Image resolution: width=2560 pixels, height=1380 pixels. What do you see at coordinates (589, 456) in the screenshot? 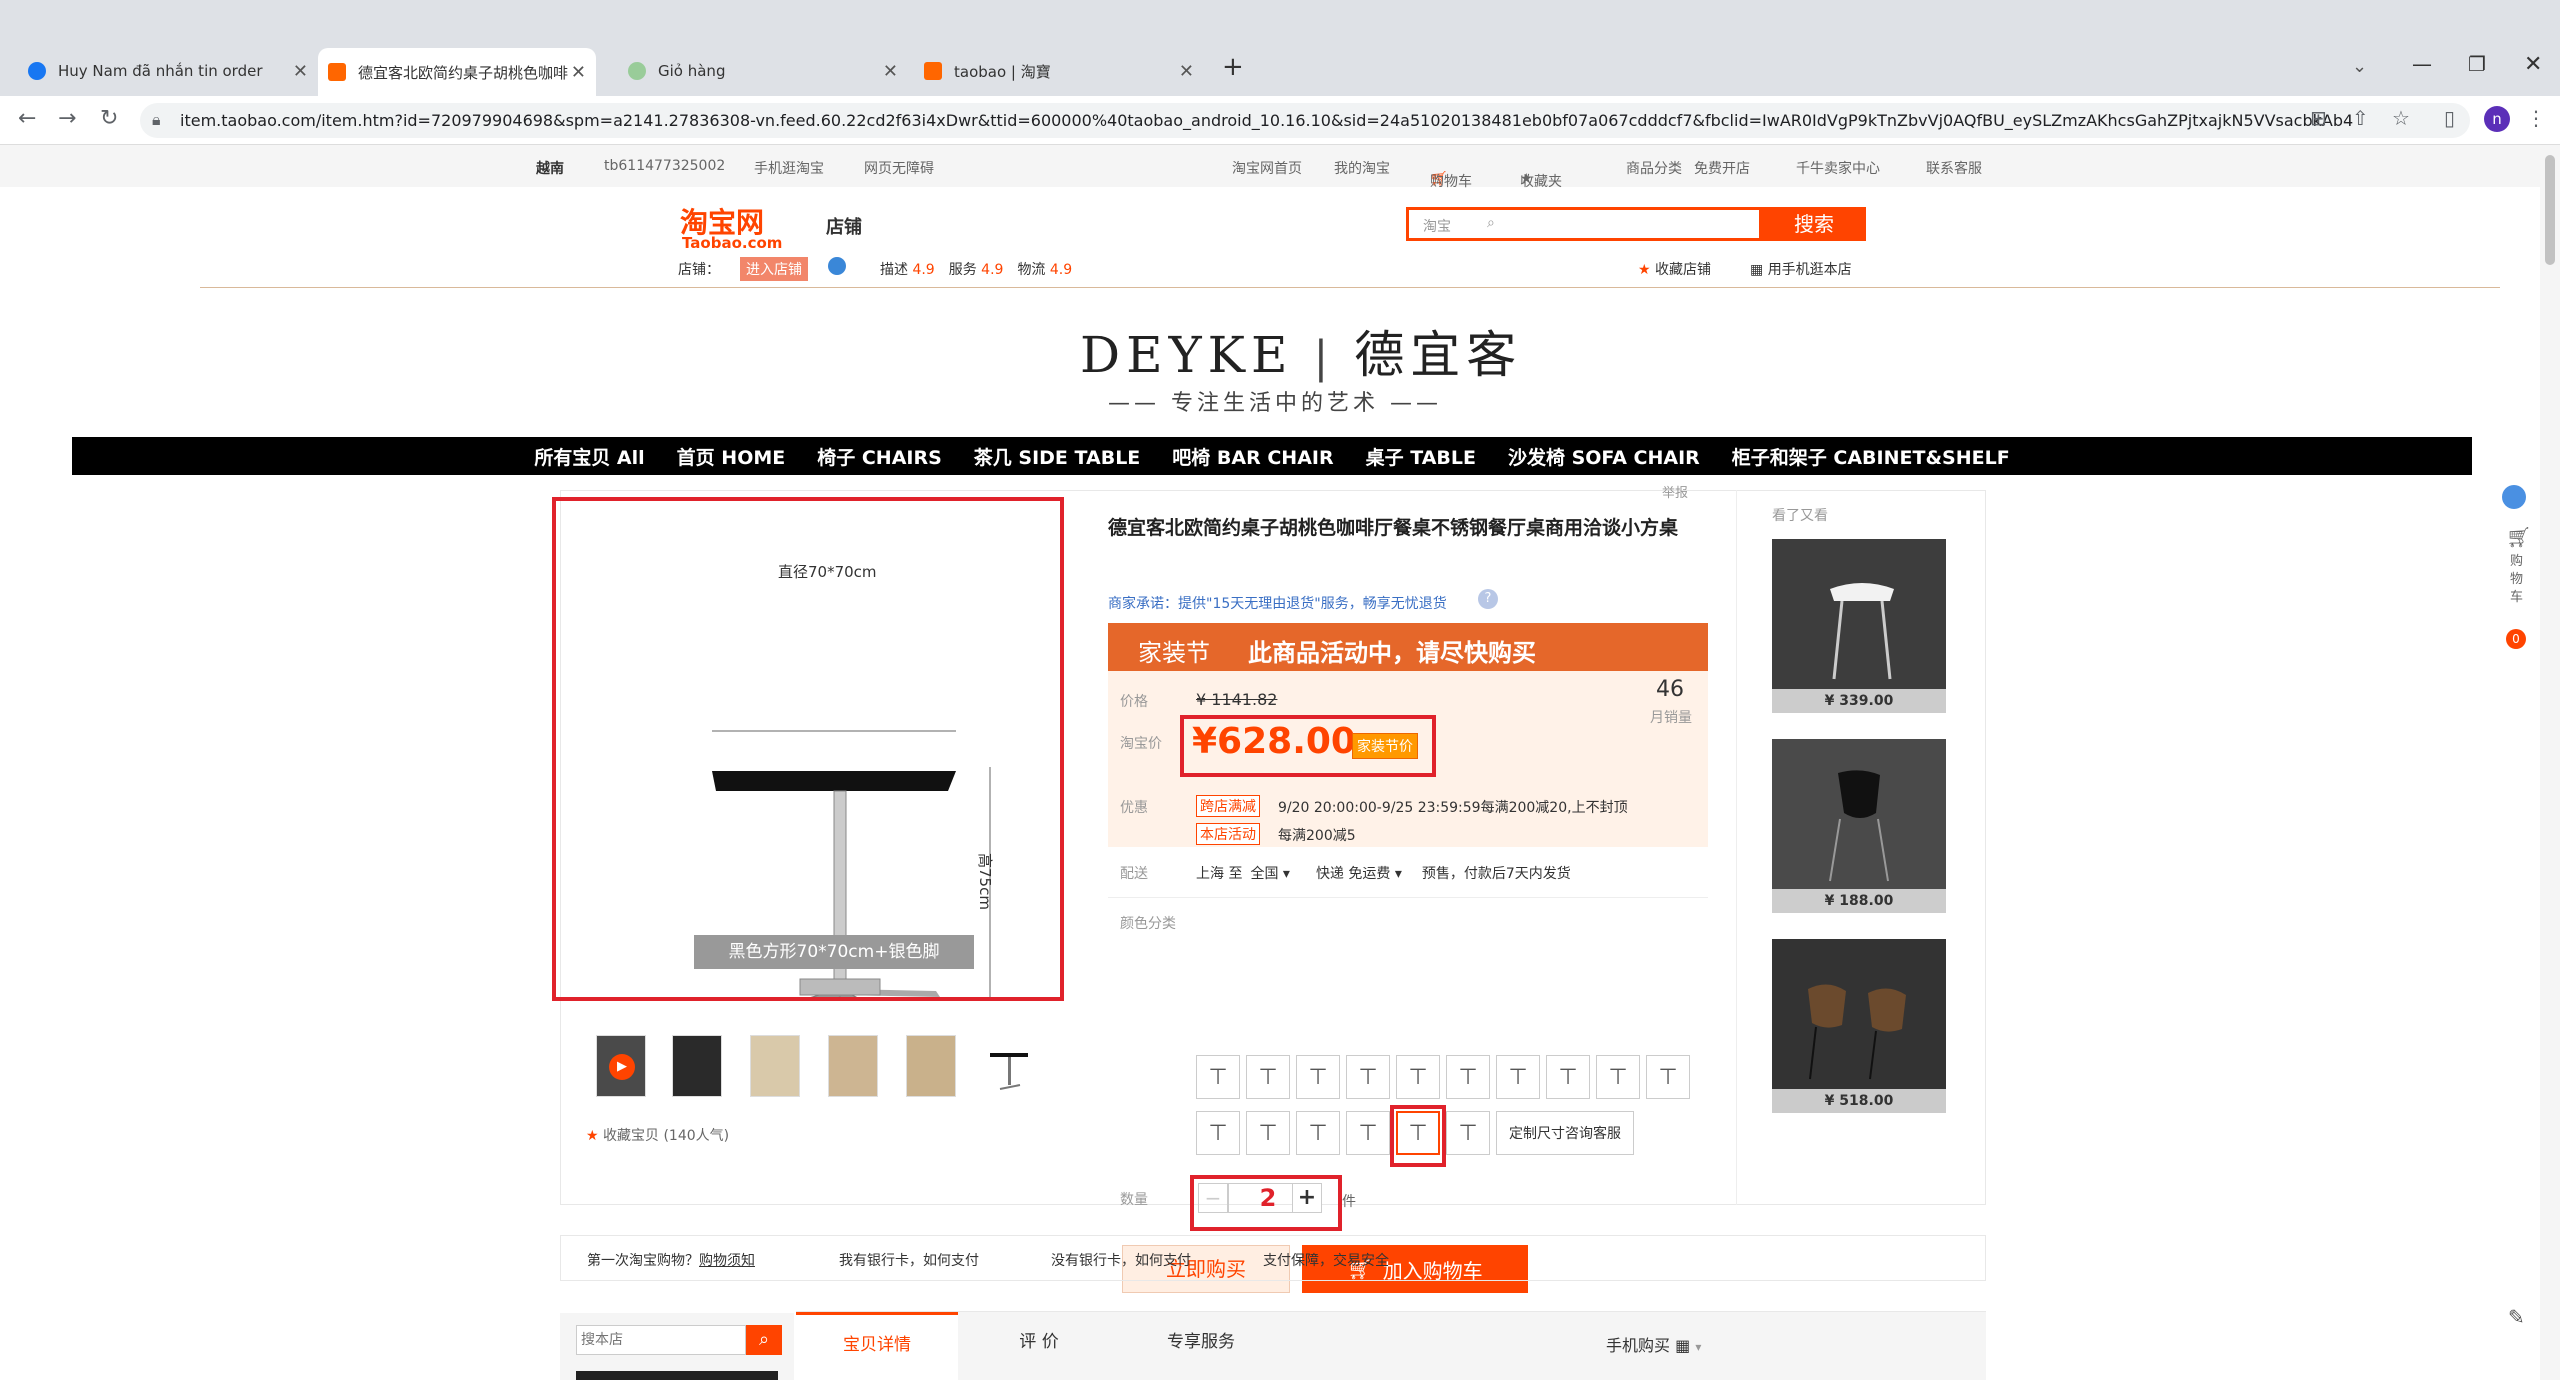
I see `nav-all: 所有宝贝 All` at bounding box center [589, 456].